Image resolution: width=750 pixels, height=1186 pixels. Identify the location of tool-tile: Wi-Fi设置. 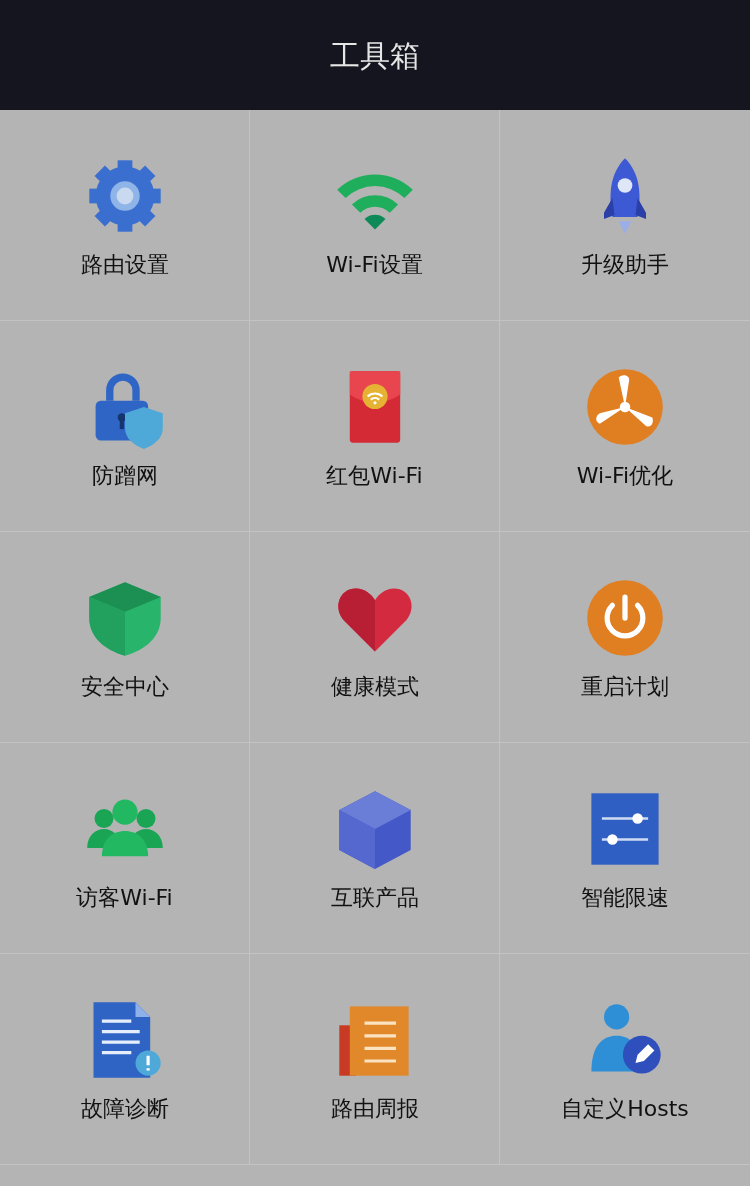
(375, 215).